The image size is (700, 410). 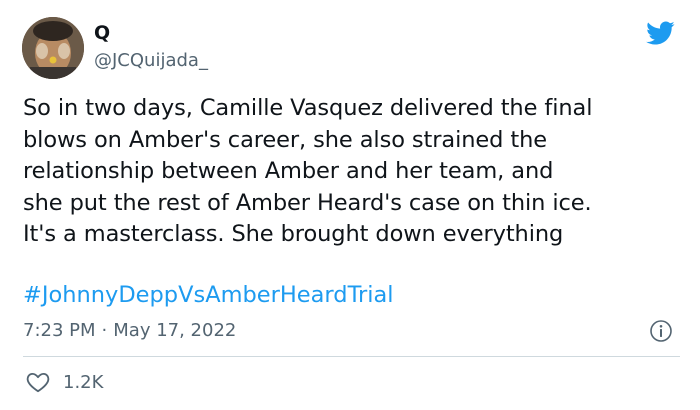 What do you see at coordinates (661, 331) in the screenshot?
I see `info-icon` at bounding box center [661, 331].